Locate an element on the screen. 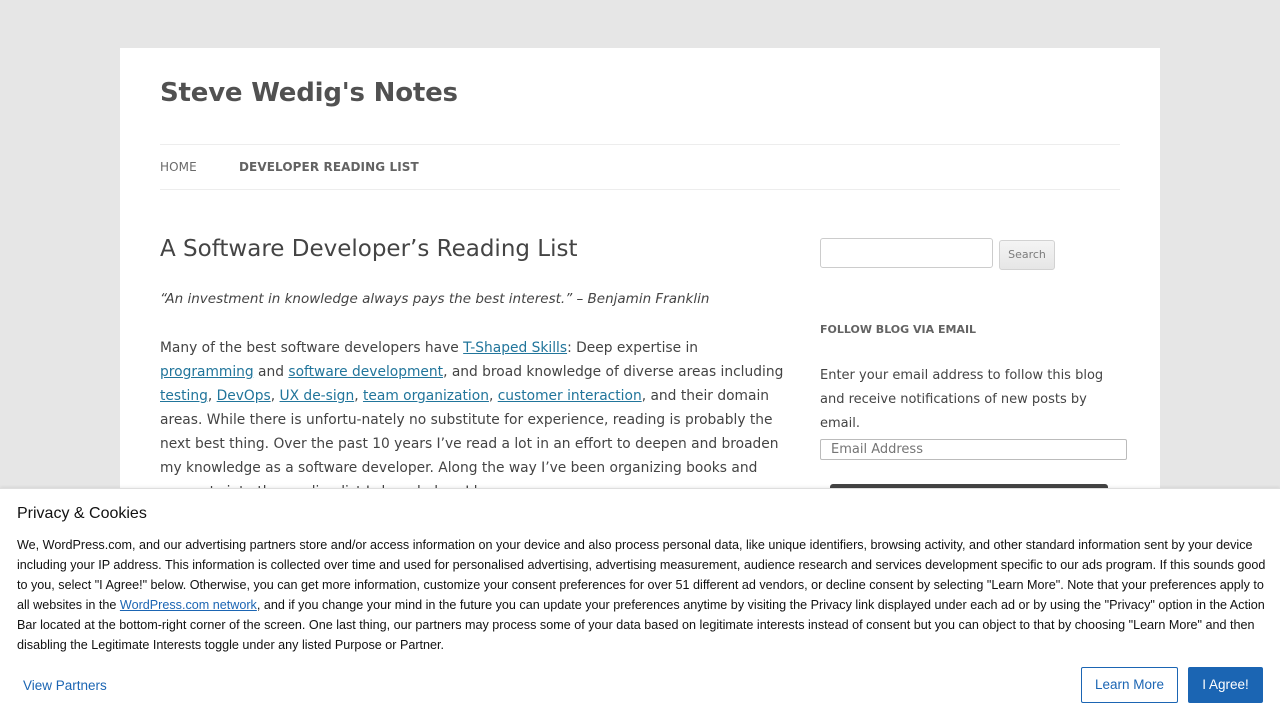 The width and height of the screenshot is (1280, 721). agree-button: I Agree! is located at coordinates (1225, 685).